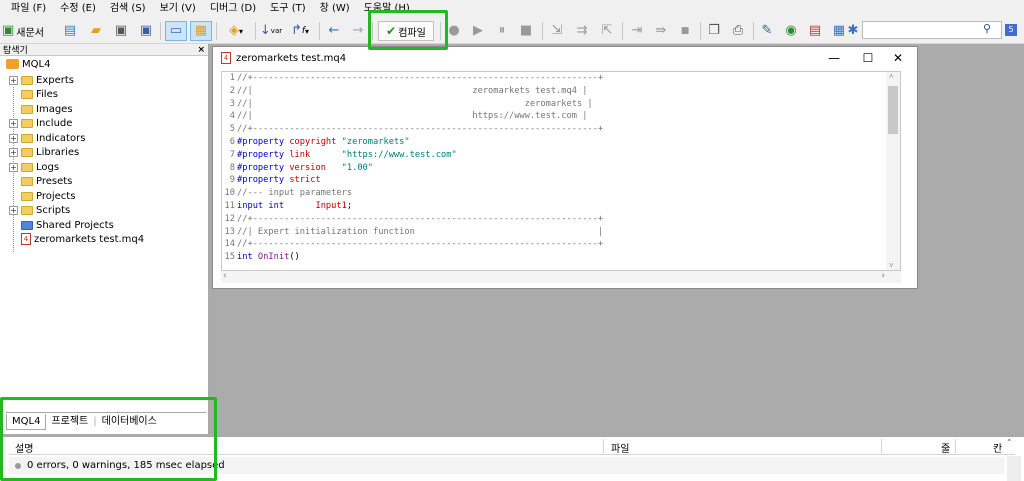 The image size is (1024, 481). Describe the element at coordinates (506, 465) in the screenshot. I see `table-row: 0 errors, 0 warnings, 185 msec elapsed` at that location.